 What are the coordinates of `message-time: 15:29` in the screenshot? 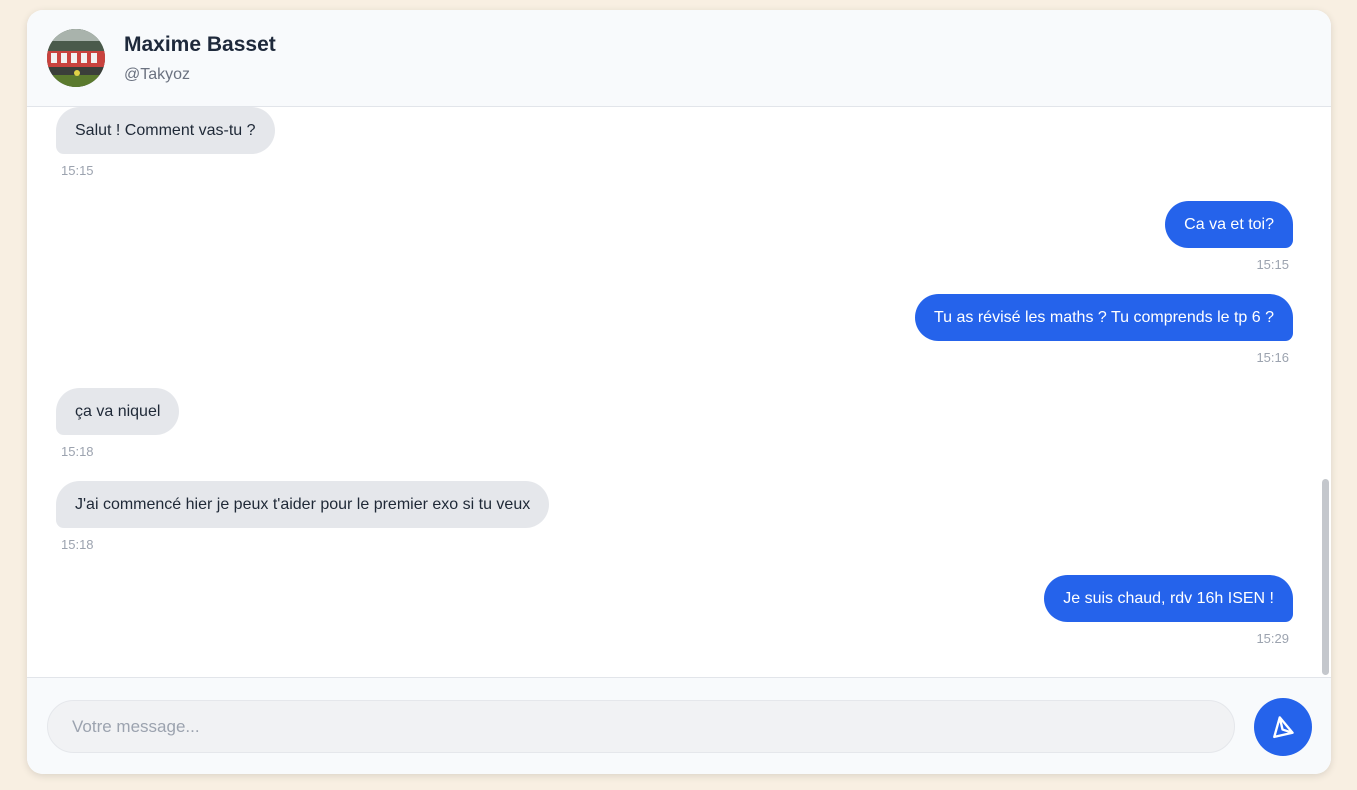 It's located at (1272, 638).